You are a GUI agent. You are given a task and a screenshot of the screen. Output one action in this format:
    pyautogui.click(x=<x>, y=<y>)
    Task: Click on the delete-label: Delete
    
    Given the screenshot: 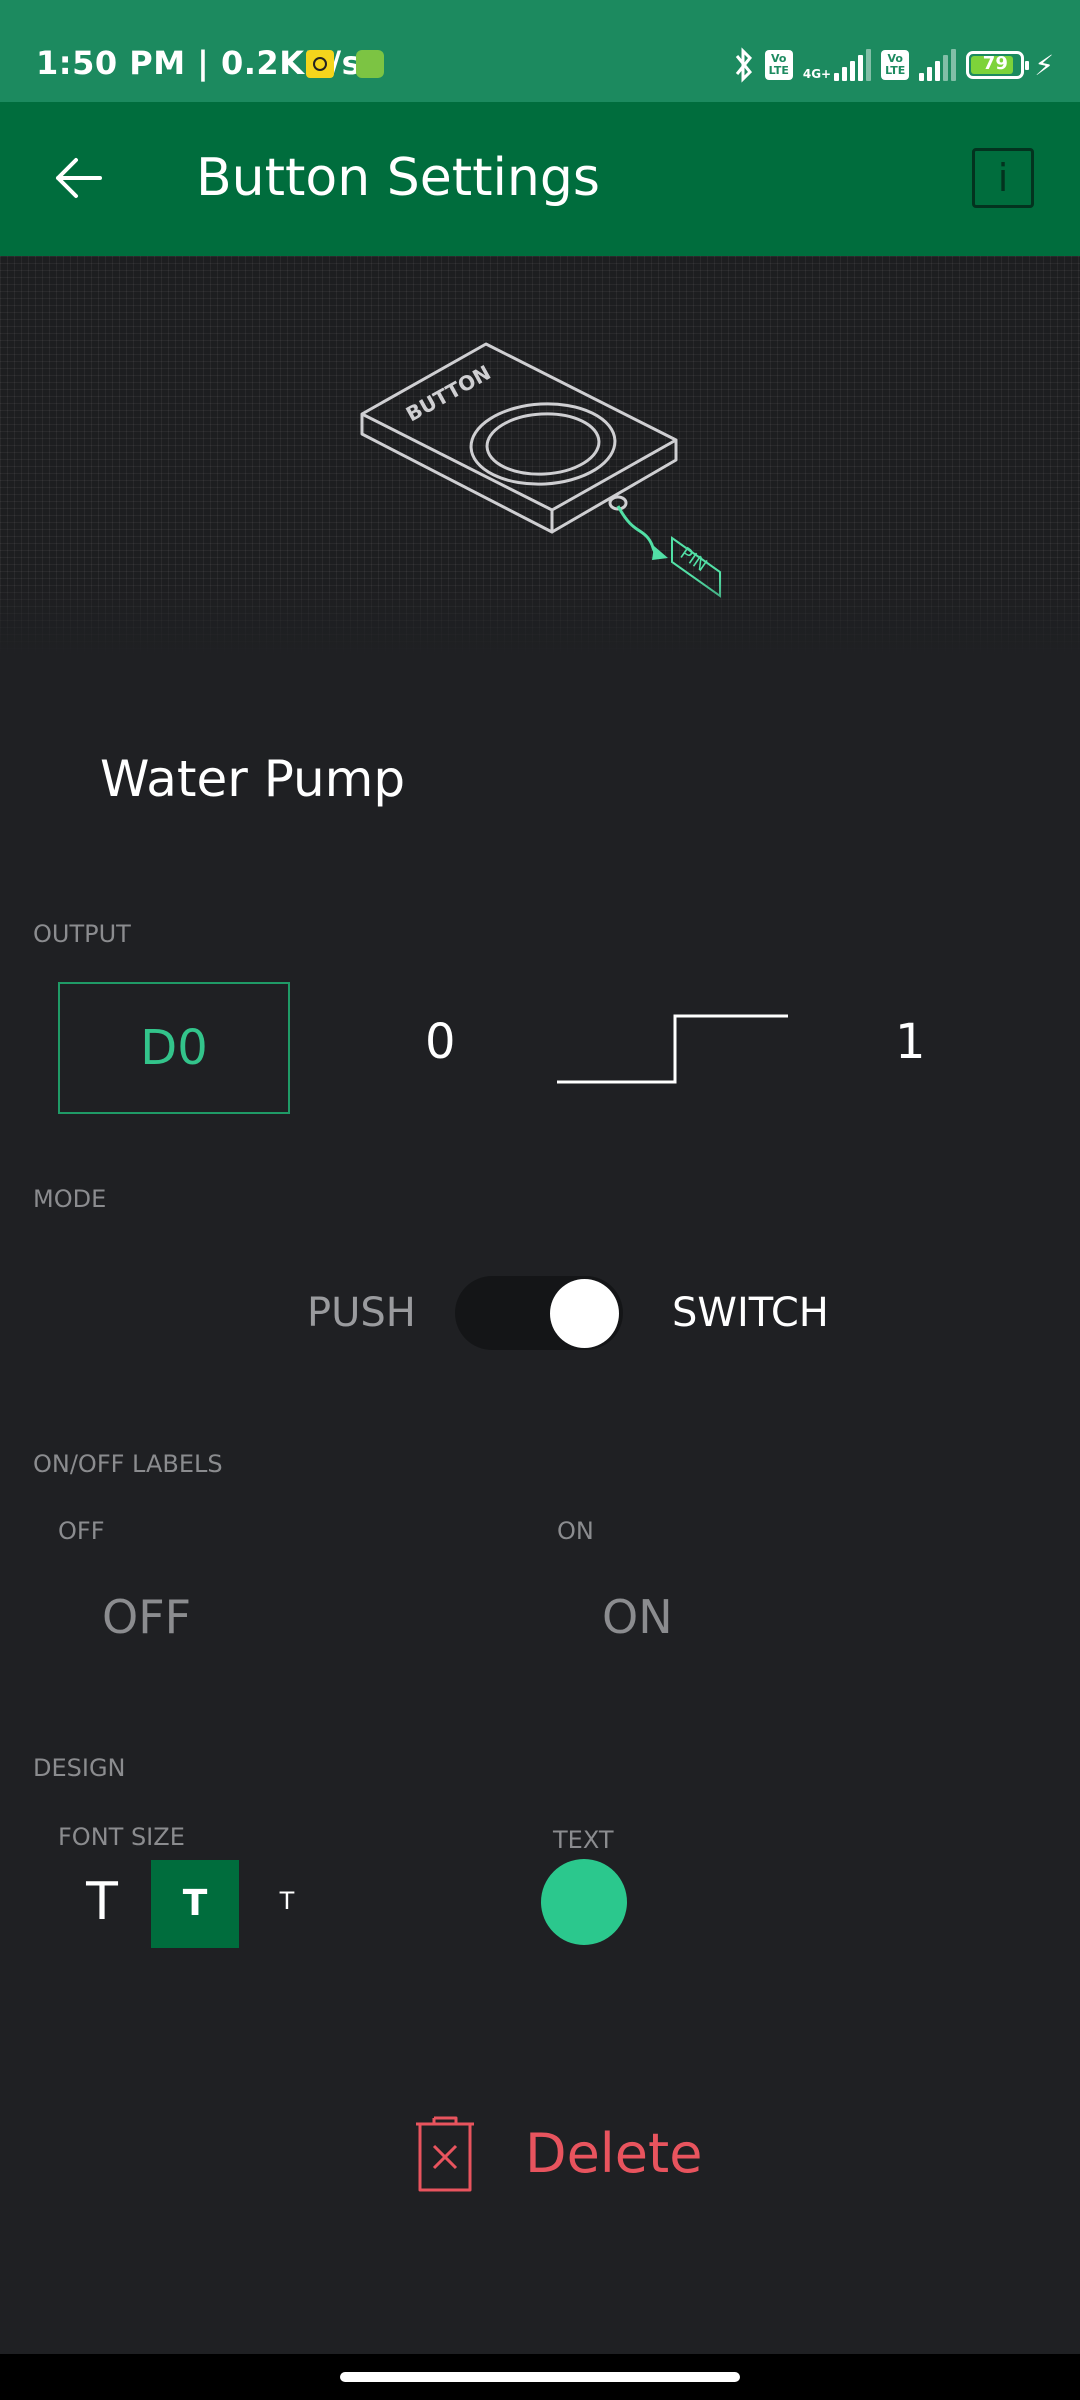 What is the action you would take?
    pyautogui.click(x=614, y=2153)
    